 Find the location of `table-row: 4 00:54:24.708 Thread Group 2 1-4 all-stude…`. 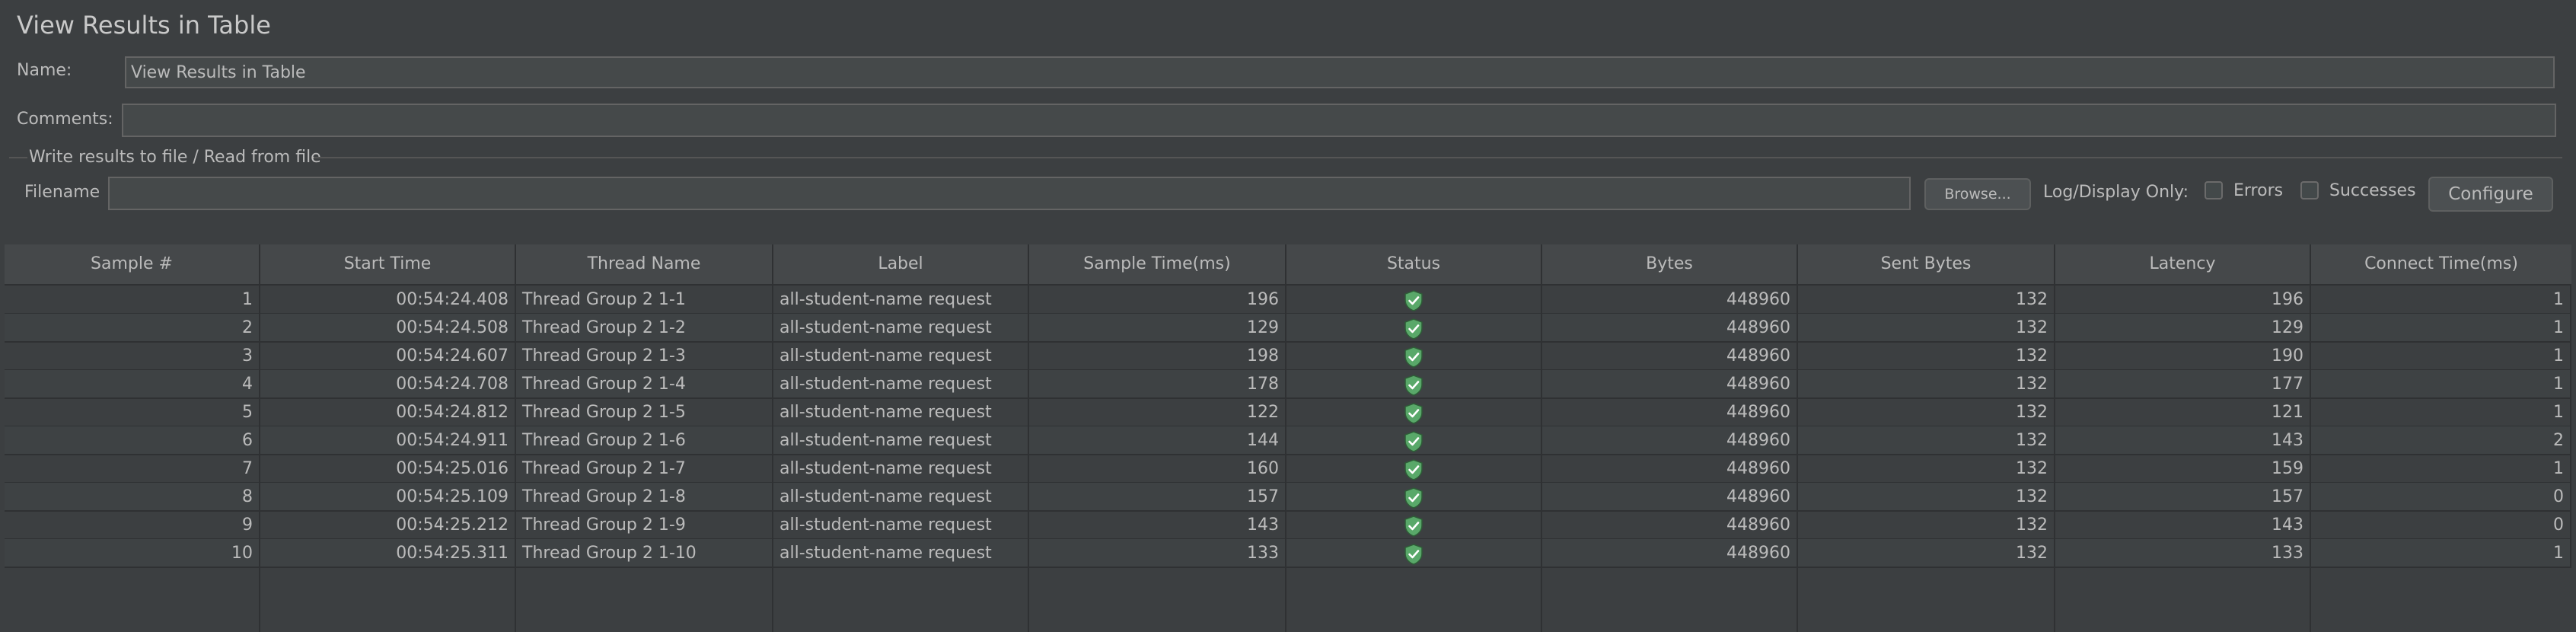

table-row: 4 00:54:24.708 Thread Group 2 1-4 all-stude… is located at coordinates (1288, 384).